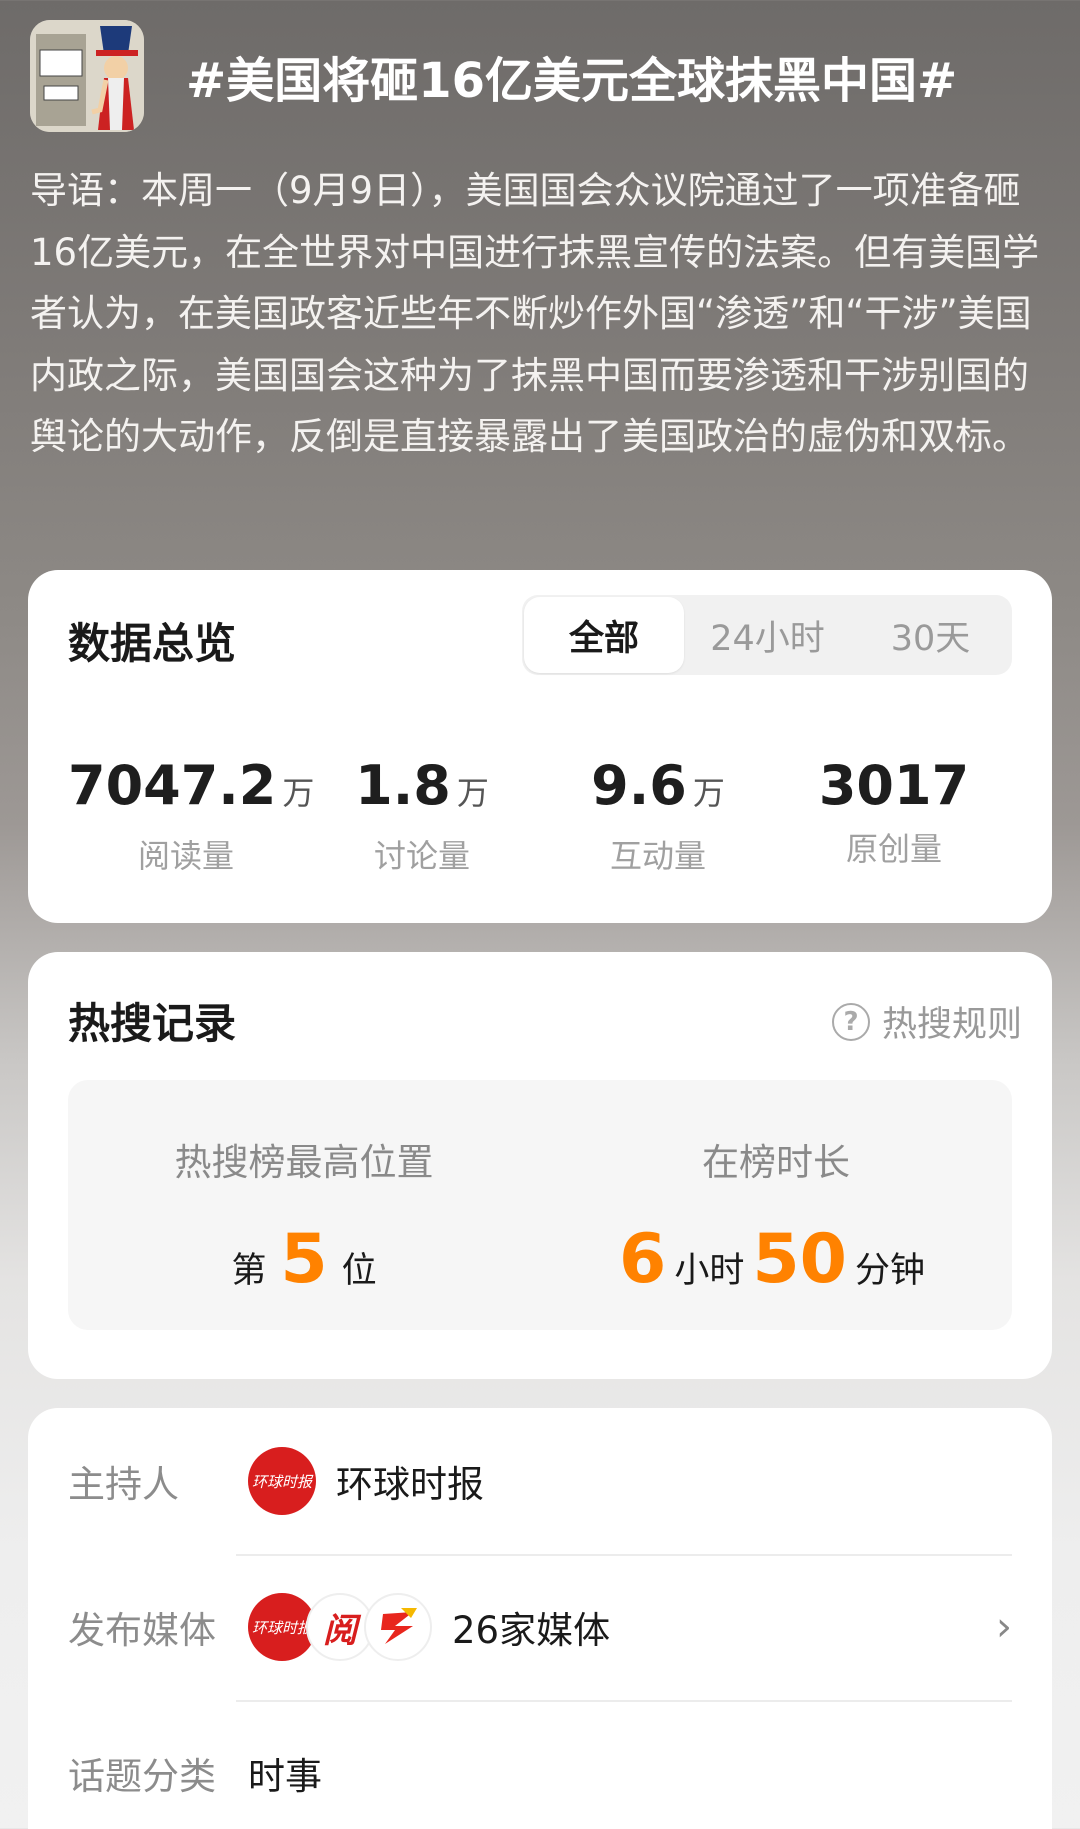 This screenshot has height=1829, width=1080. I want to click on stat-value: 7047.2, so click(172, 785).